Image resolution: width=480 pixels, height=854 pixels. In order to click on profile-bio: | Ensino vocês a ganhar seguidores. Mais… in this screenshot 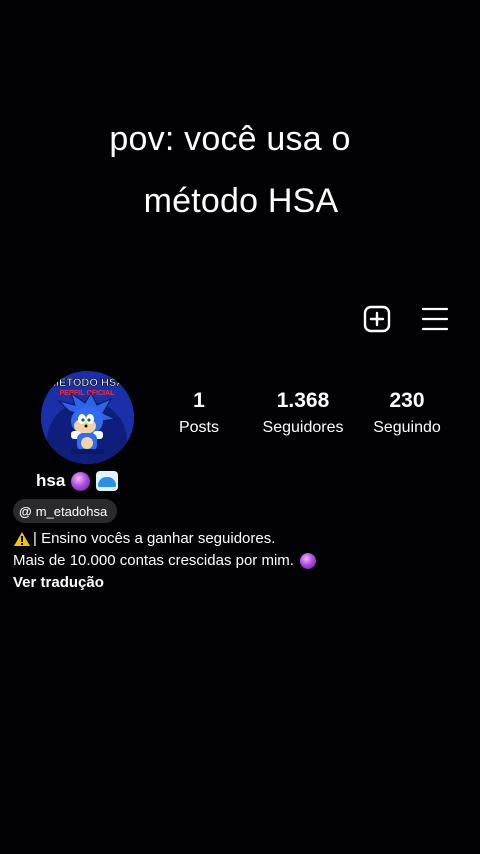, I will do `click(243, 561)`.